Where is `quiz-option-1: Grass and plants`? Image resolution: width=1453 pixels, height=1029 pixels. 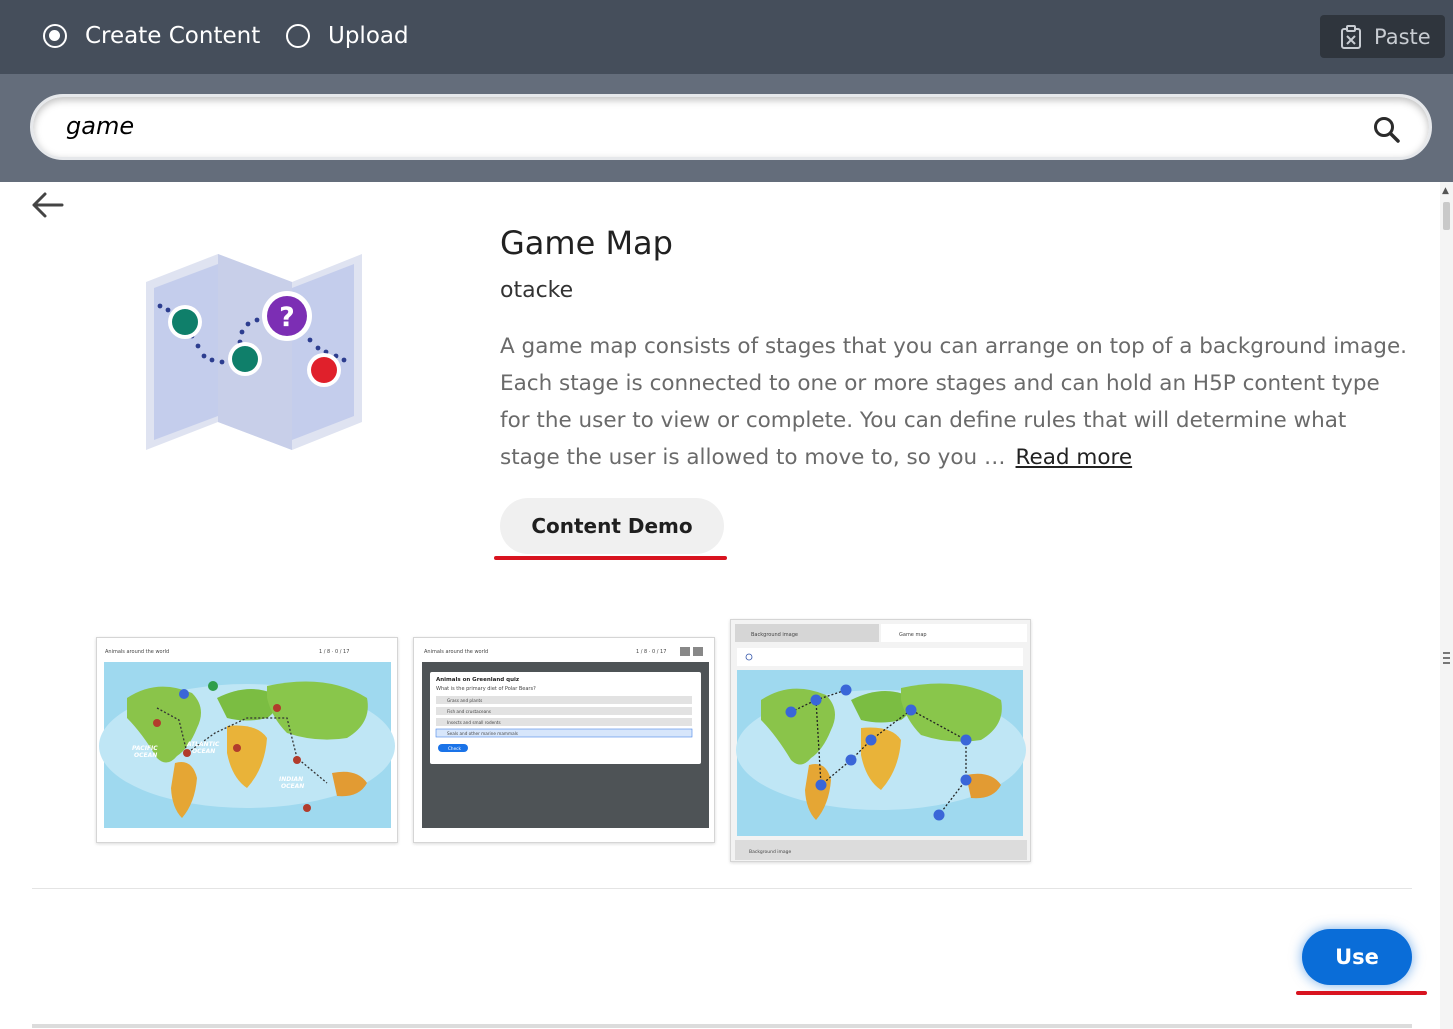 quiz-option-1: Grass and plants is located at coordinates (464, 700).